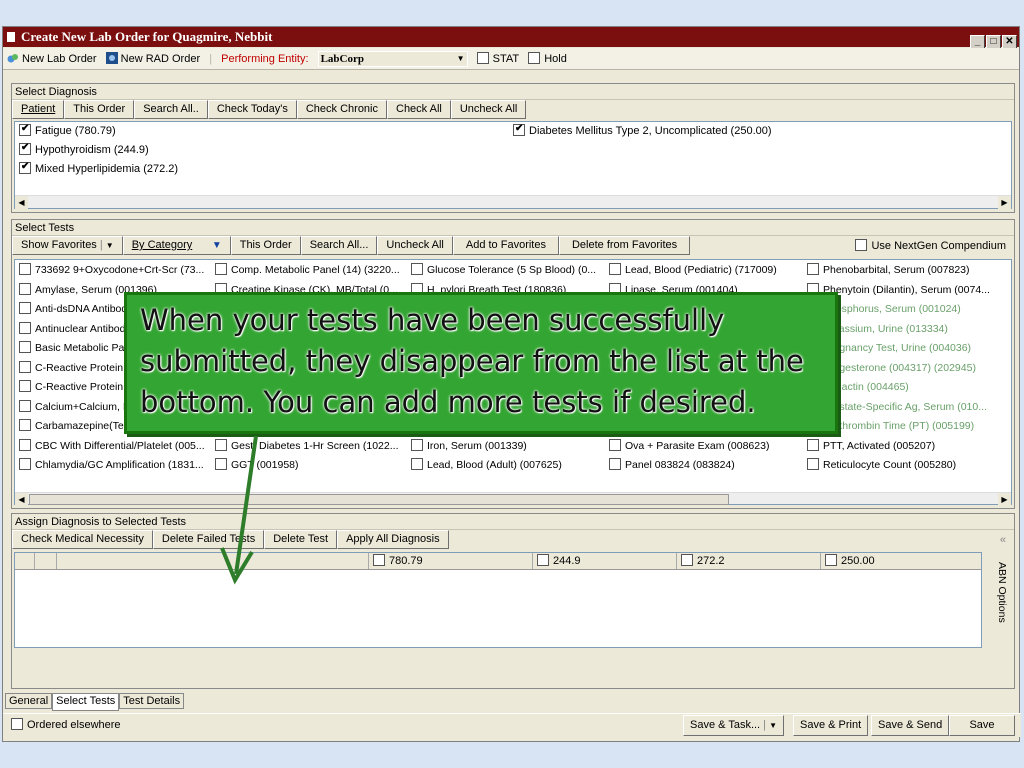  Describe the element at coordinates (239, 510) in the screenshot. I see `tutorial-arrow` at that location.